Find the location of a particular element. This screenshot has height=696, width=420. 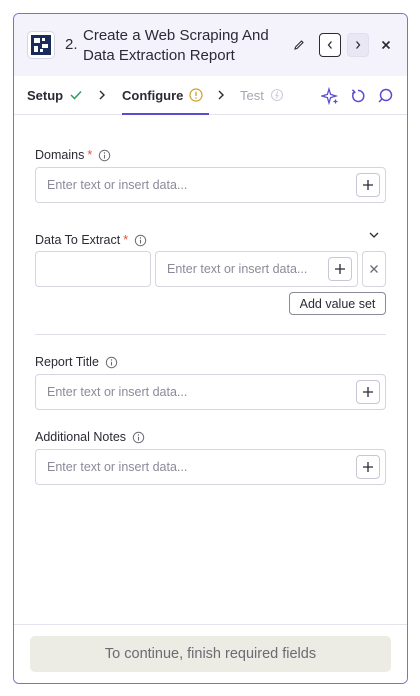

pencil-icon is located at coordinates (299, 45).